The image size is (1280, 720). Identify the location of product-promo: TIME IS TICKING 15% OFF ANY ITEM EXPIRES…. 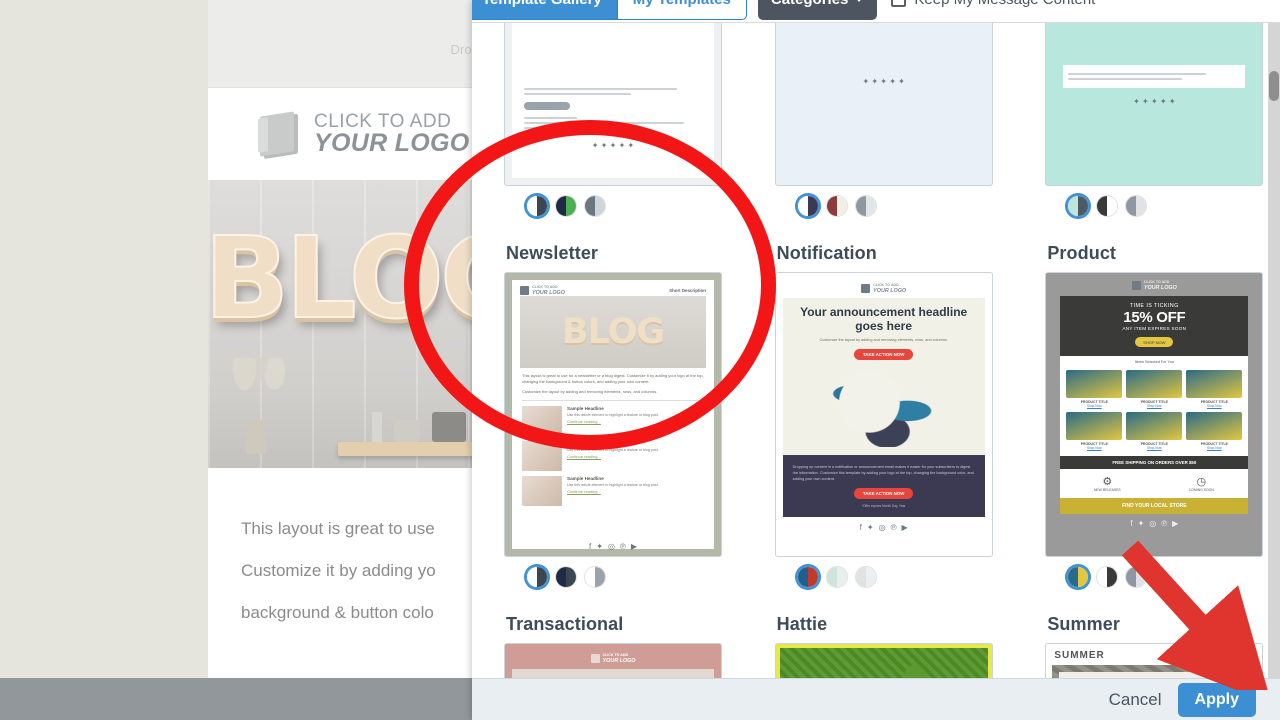
(1154, 325).